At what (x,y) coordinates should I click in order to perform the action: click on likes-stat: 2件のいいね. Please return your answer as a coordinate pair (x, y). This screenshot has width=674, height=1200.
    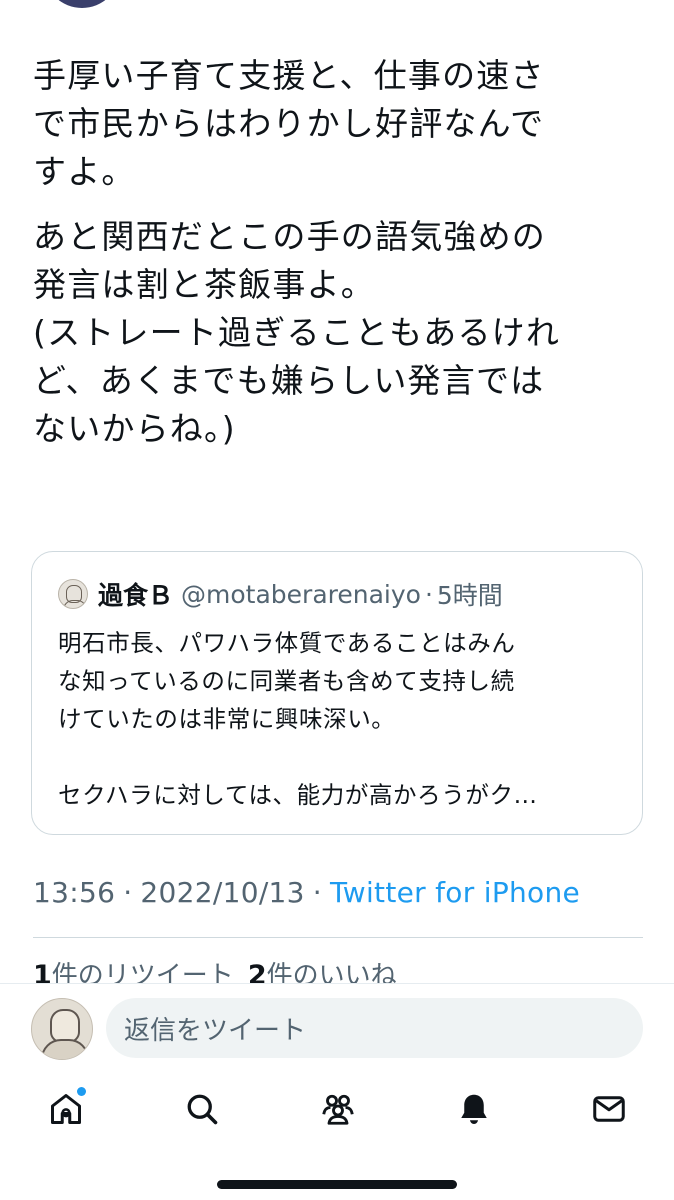
    Looking at the image, I should click on (322, 972).